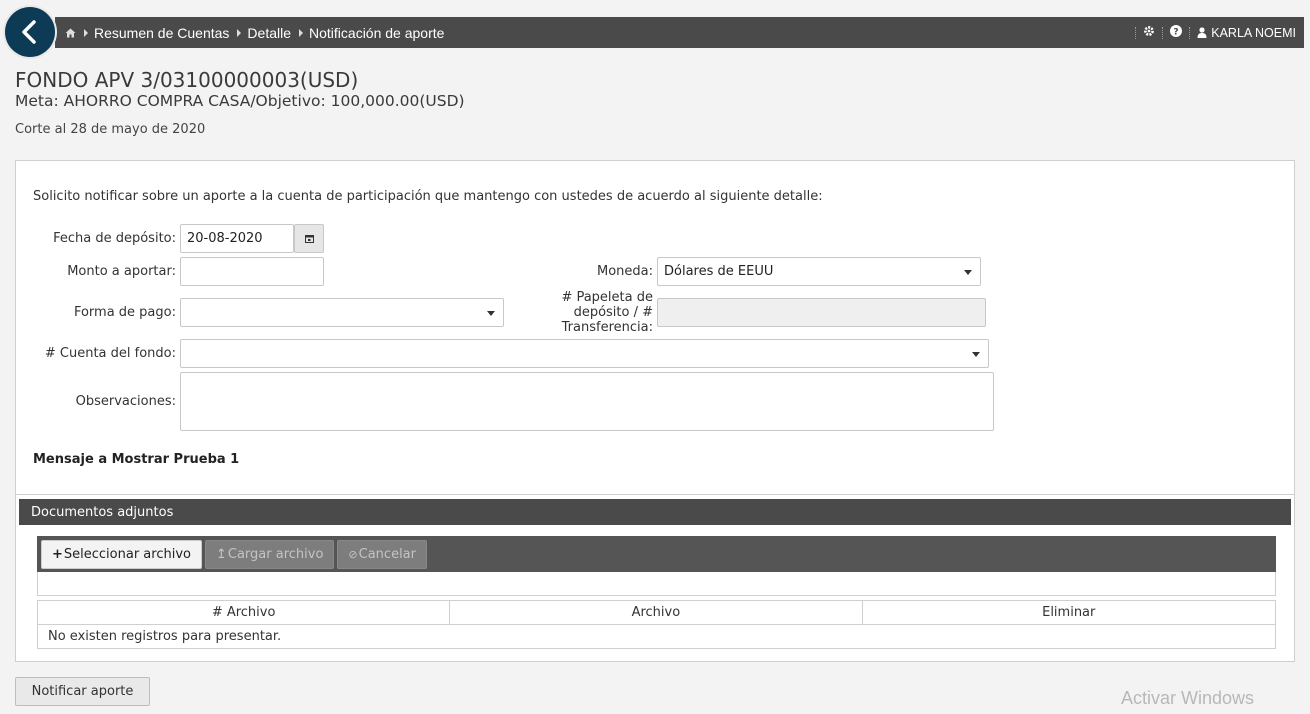  I want to click on cancel-upload-button-label: Cancelar, so click(387, 554).